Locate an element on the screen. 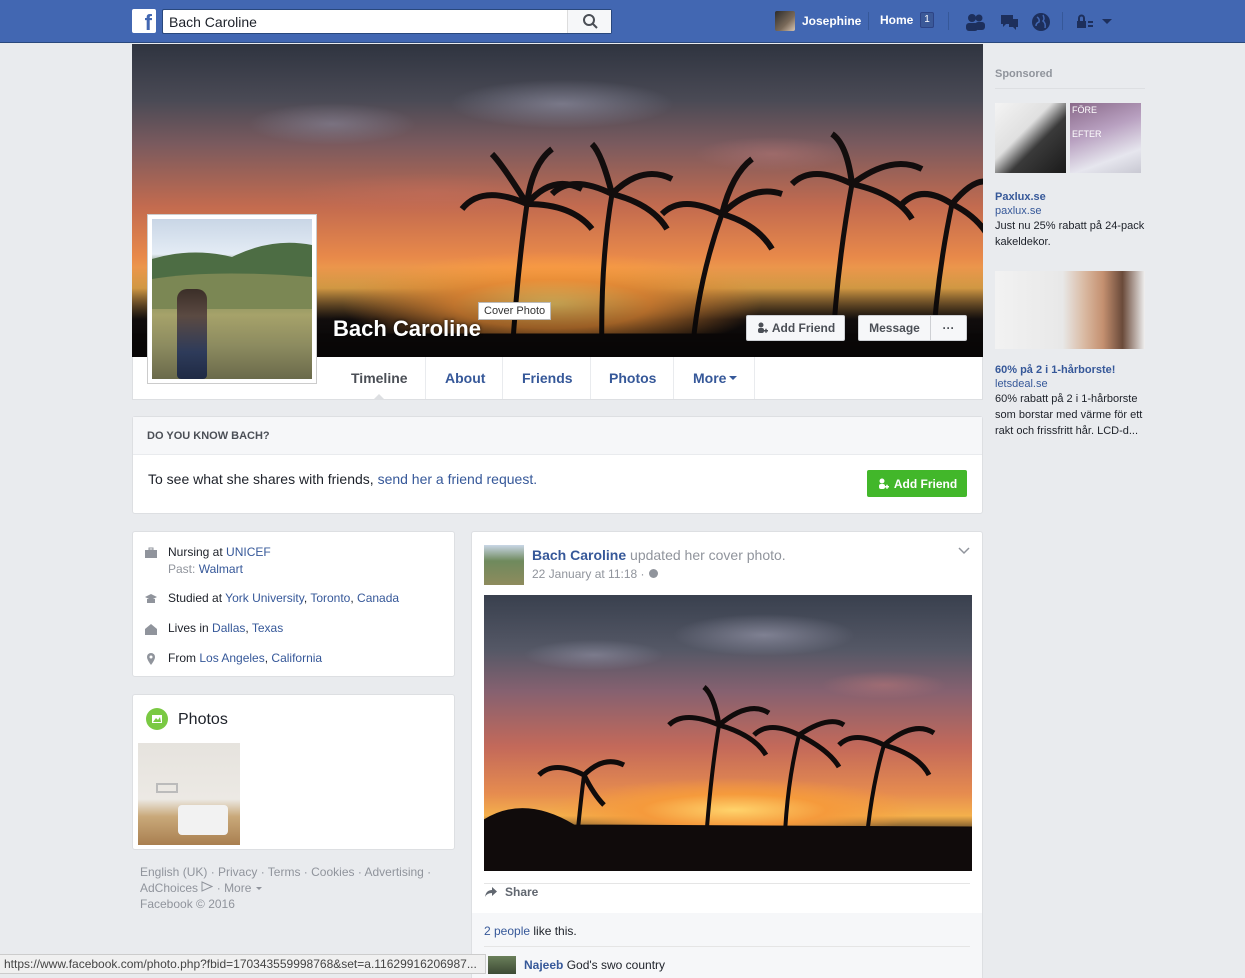 The width and height of the screenshot is (1245, 978). studied-country-link: Canada is located at coordinates (378, 598).